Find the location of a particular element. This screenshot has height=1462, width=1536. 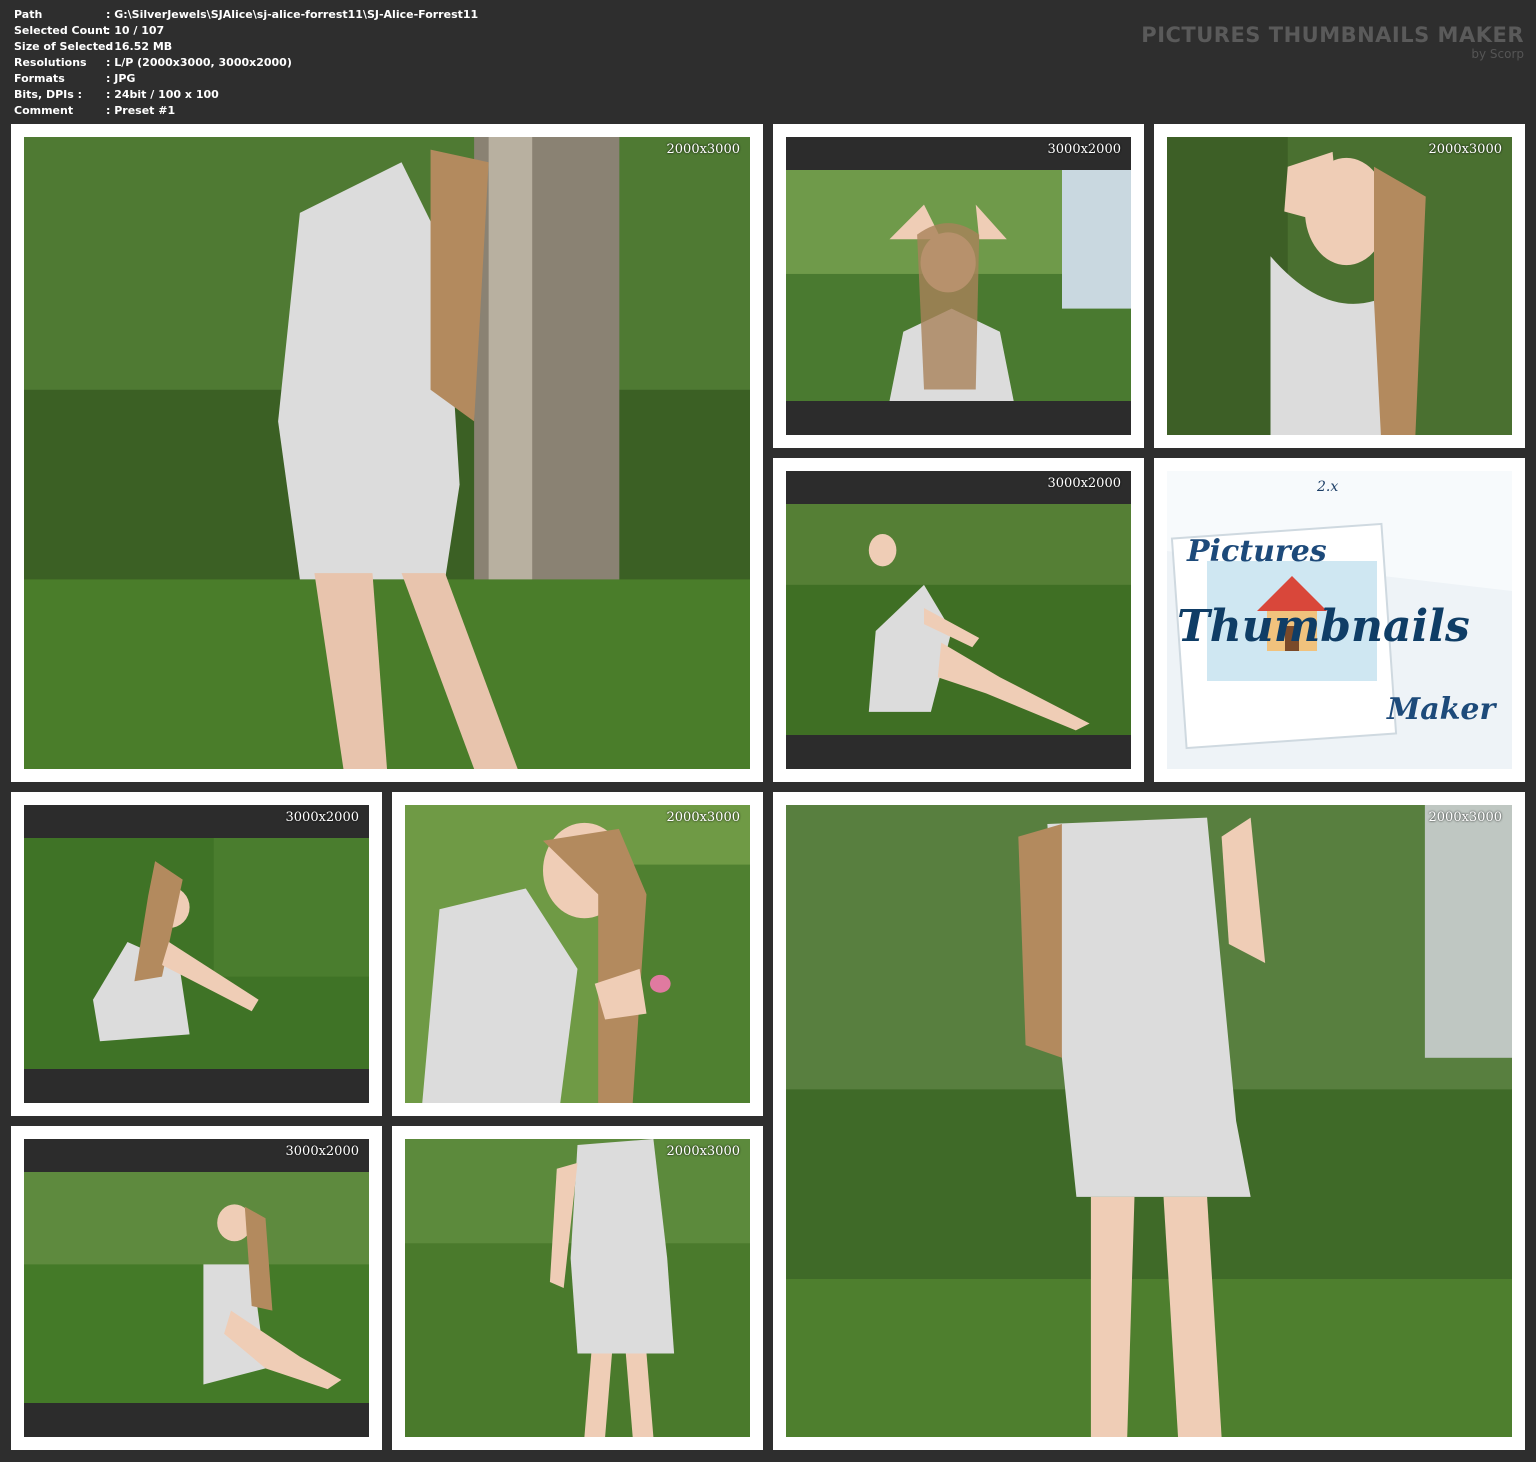

thumbnail-5-logo: 2.x Pictures Thumbnails Maker is located at coordinates (1339, 620).